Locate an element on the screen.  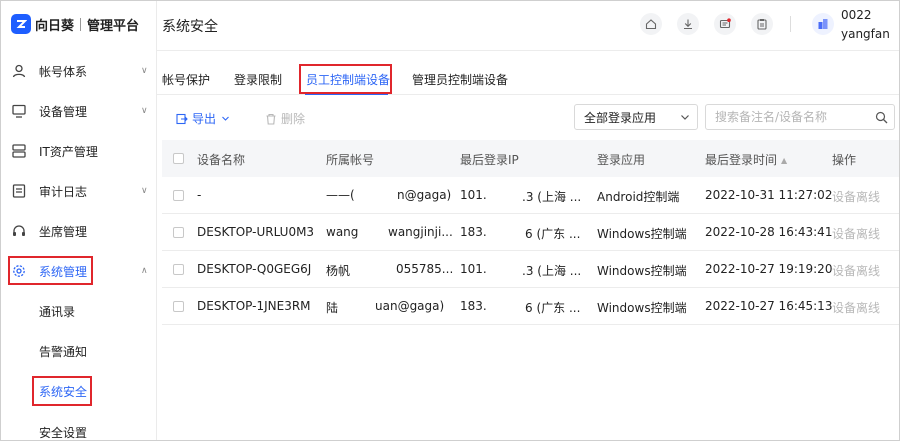
column-header-last-login-time: 最后登录时间 ▲ is located at coordinates (746, 159).